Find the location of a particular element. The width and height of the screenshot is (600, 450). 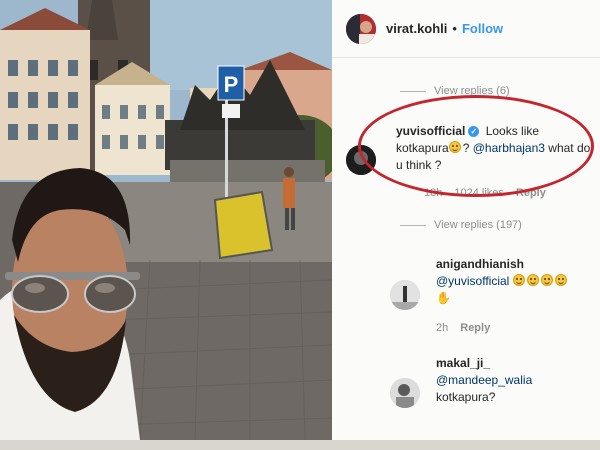

yuvi-avatar is located at coordinates (361, 160).